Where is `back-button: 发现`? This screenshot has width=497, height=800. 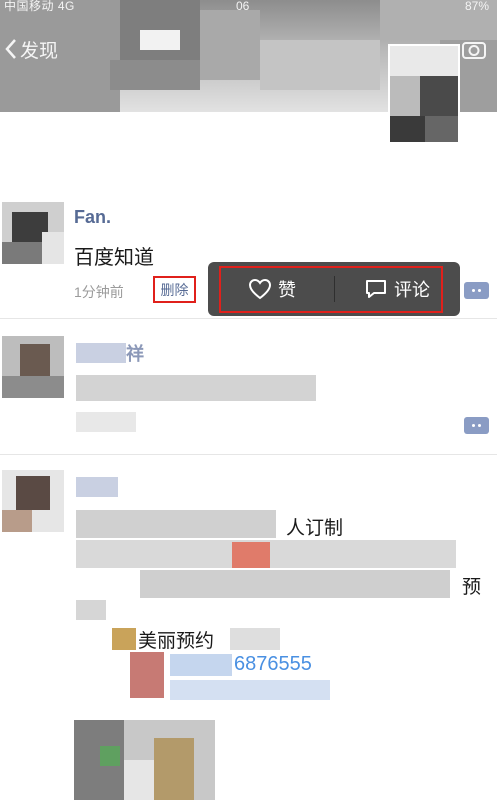 back-button: 发现 is located at coordinates (31, 49).